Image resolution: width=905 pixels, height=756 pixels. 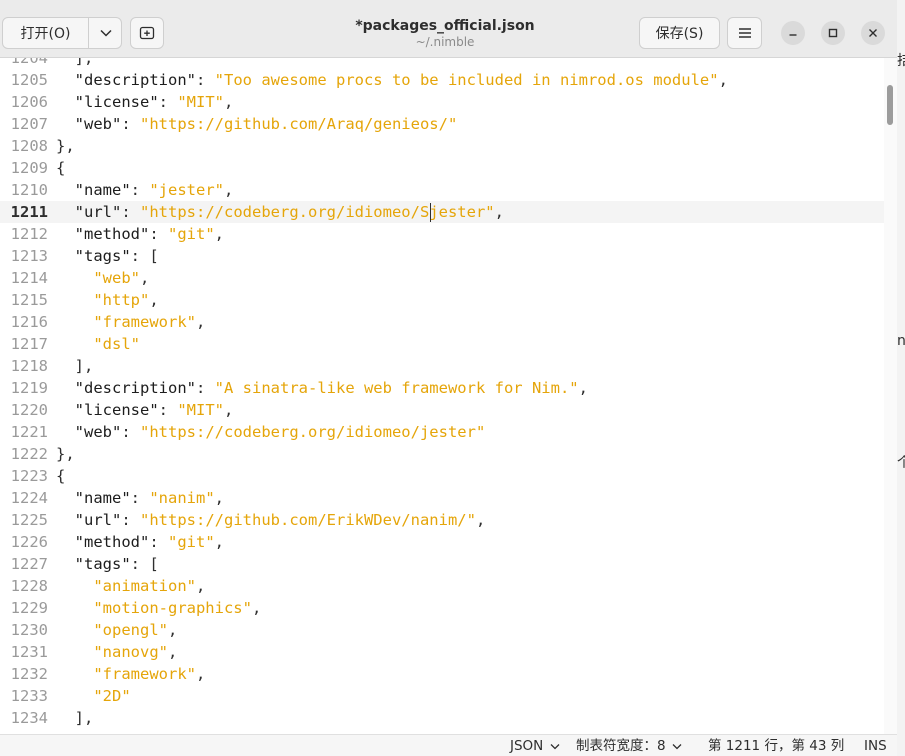 I want to click on code-line: 1229 "motion-graphics",, so click(x=442, y=608).